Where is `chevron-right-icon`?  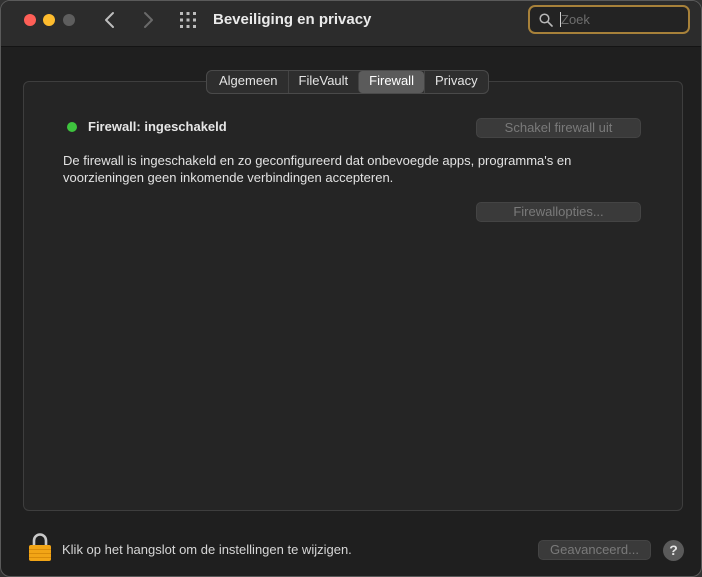
chevron-right-icon is located at coordinates (148, 20).